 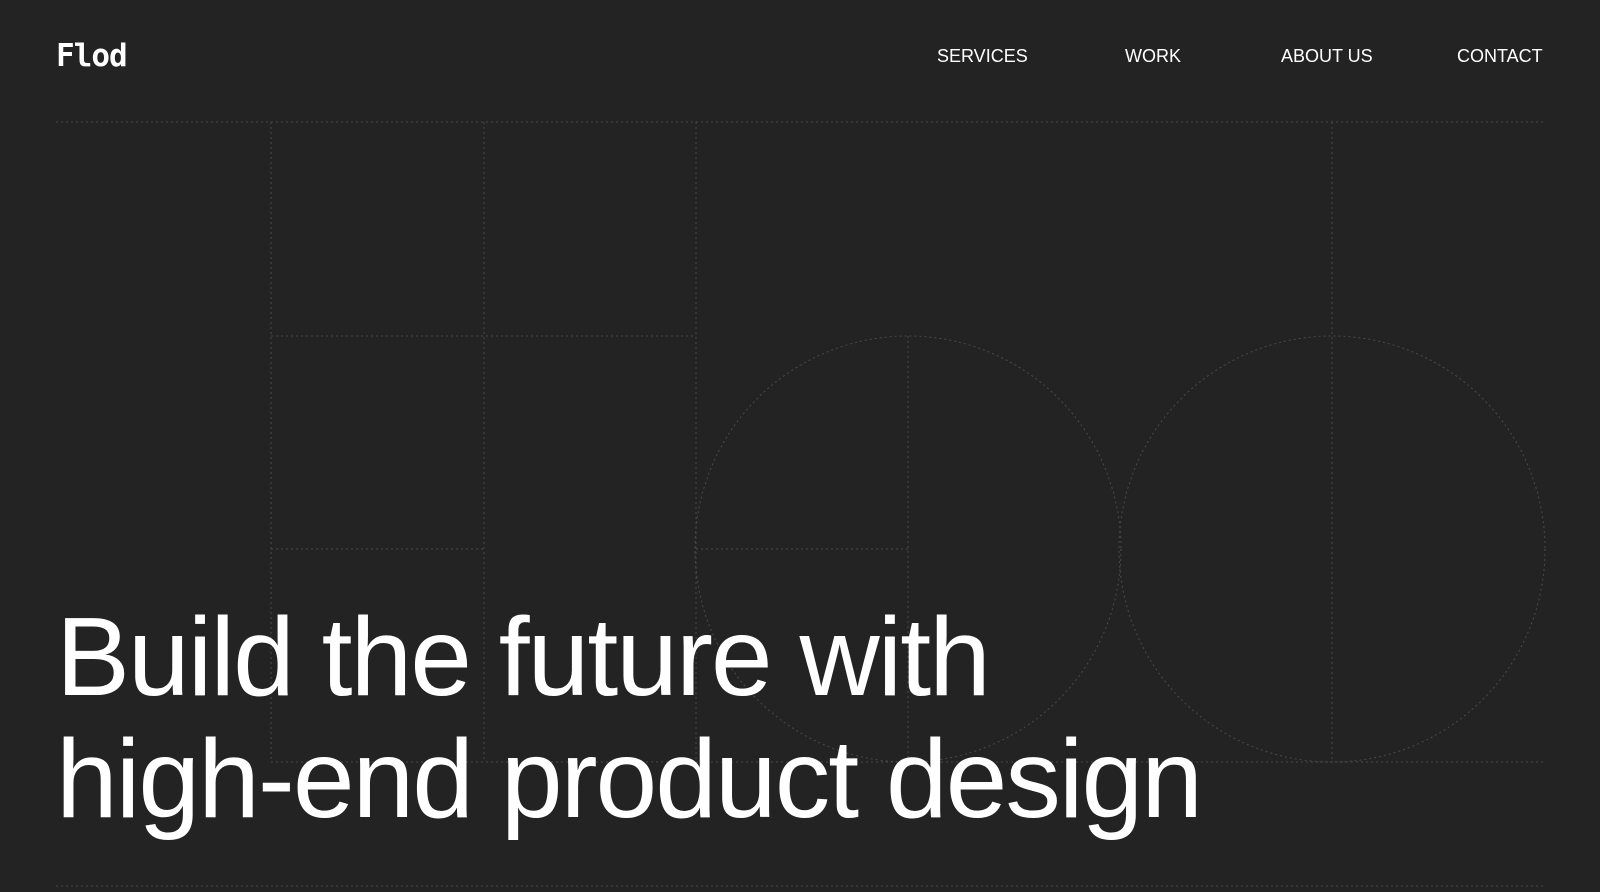 What do you see at coordinates (629, 779) in the screenshot?
I see `hero-heading-line-2: high-end product design` at bounding box center [629, 779].